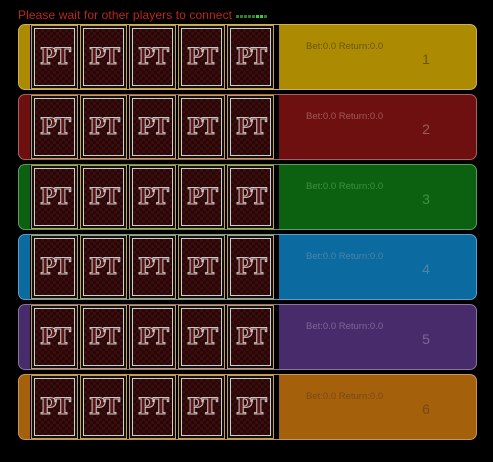 This screenshot has width=493, height=462. I want to click on seat-number: 4, so click(426, 269).